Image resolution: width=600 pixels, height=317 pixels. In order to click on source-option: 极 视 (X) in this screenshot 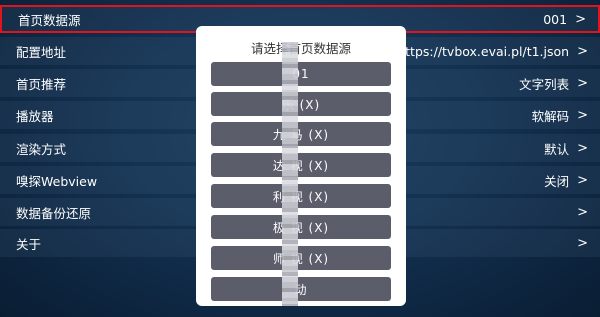, I will do `click(301, 227)`.